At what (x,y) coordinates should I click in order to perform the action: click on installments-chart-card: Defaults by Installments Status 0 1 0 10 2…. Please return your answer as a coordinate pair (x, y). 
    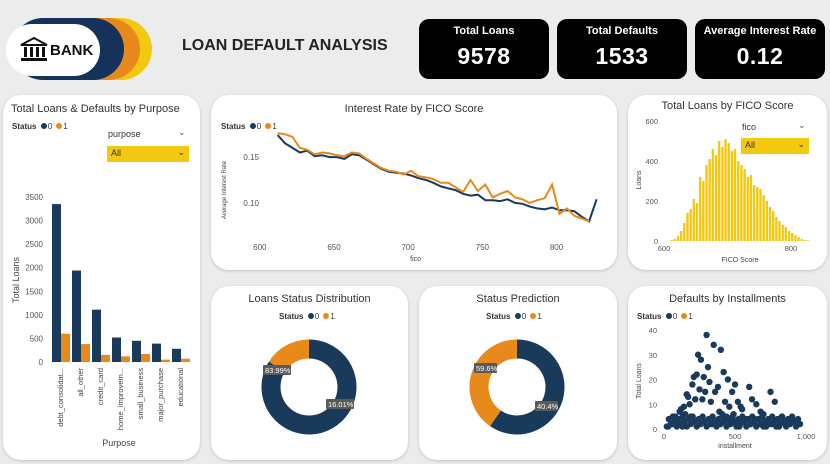
    Looking at the image, I should click on (727, 373).